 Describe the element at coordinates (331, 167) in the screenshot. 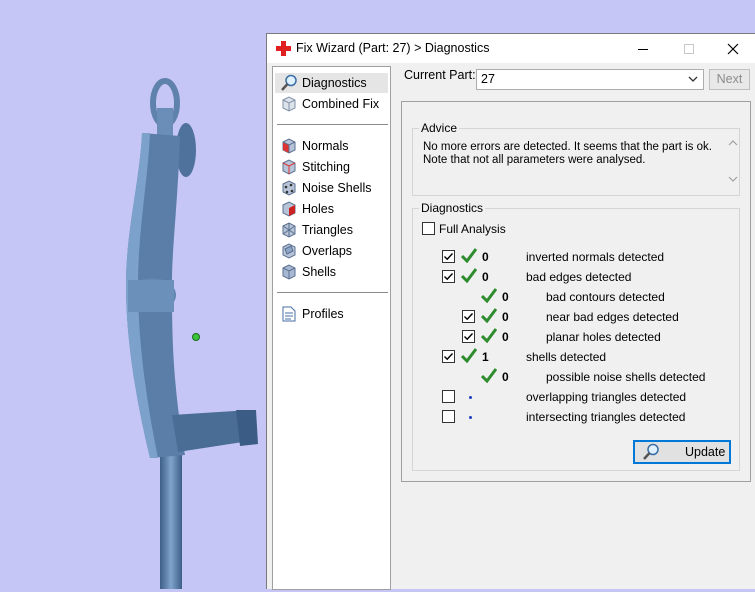

I see `nav-item-stitching: Stitching` at that location.